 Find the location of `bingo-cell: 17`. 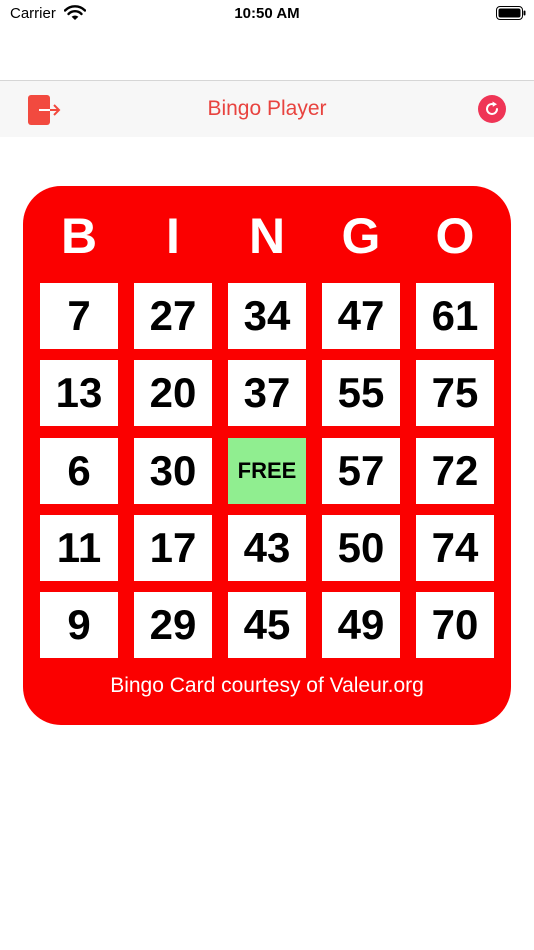

bingo-cell: 17 is located at coordinates (173, 548).